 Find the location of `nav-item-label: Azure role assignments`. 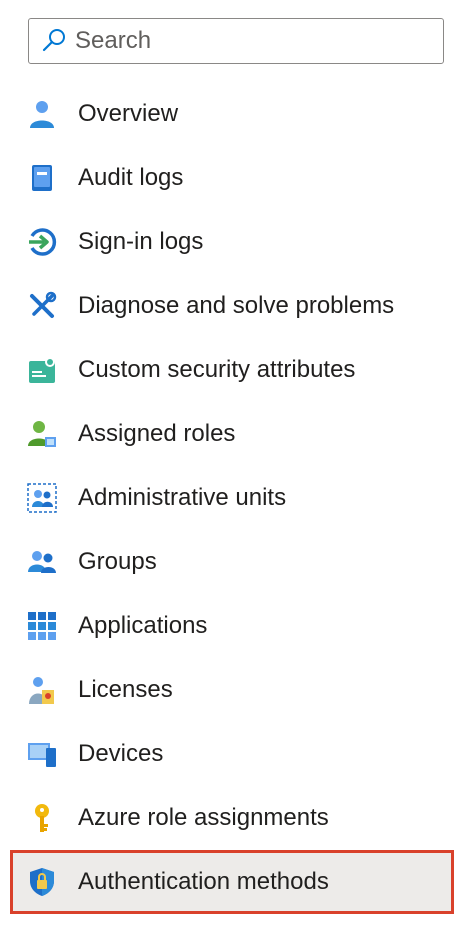

nav-item-label: Azure role assignments is located at coordinates (203, 817).